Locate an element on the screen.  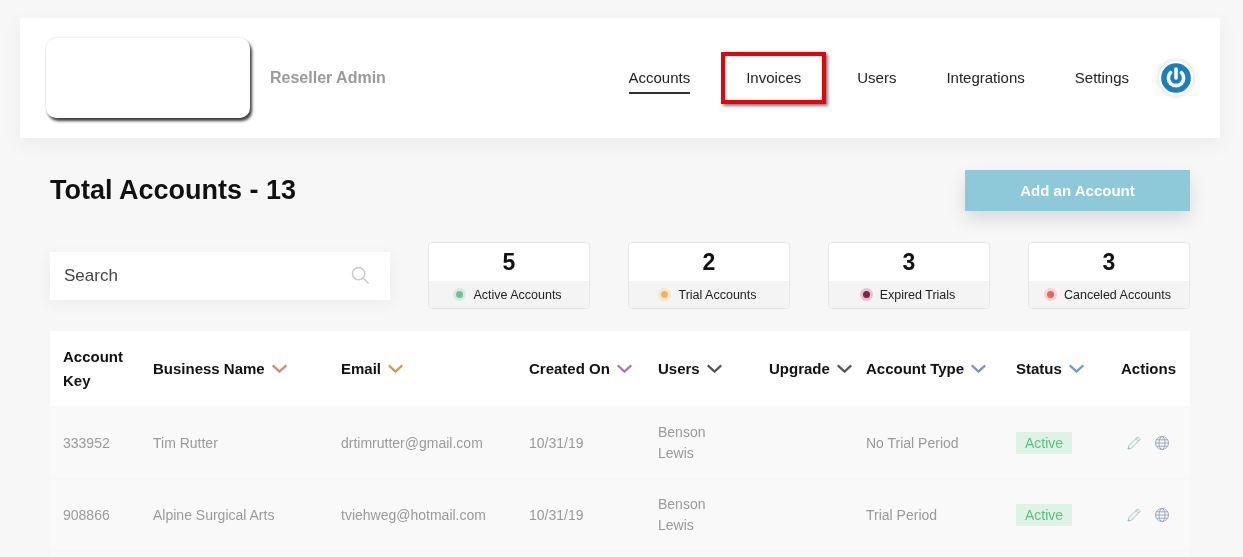
nav-tab: Users is located at coordinates (877, 78).